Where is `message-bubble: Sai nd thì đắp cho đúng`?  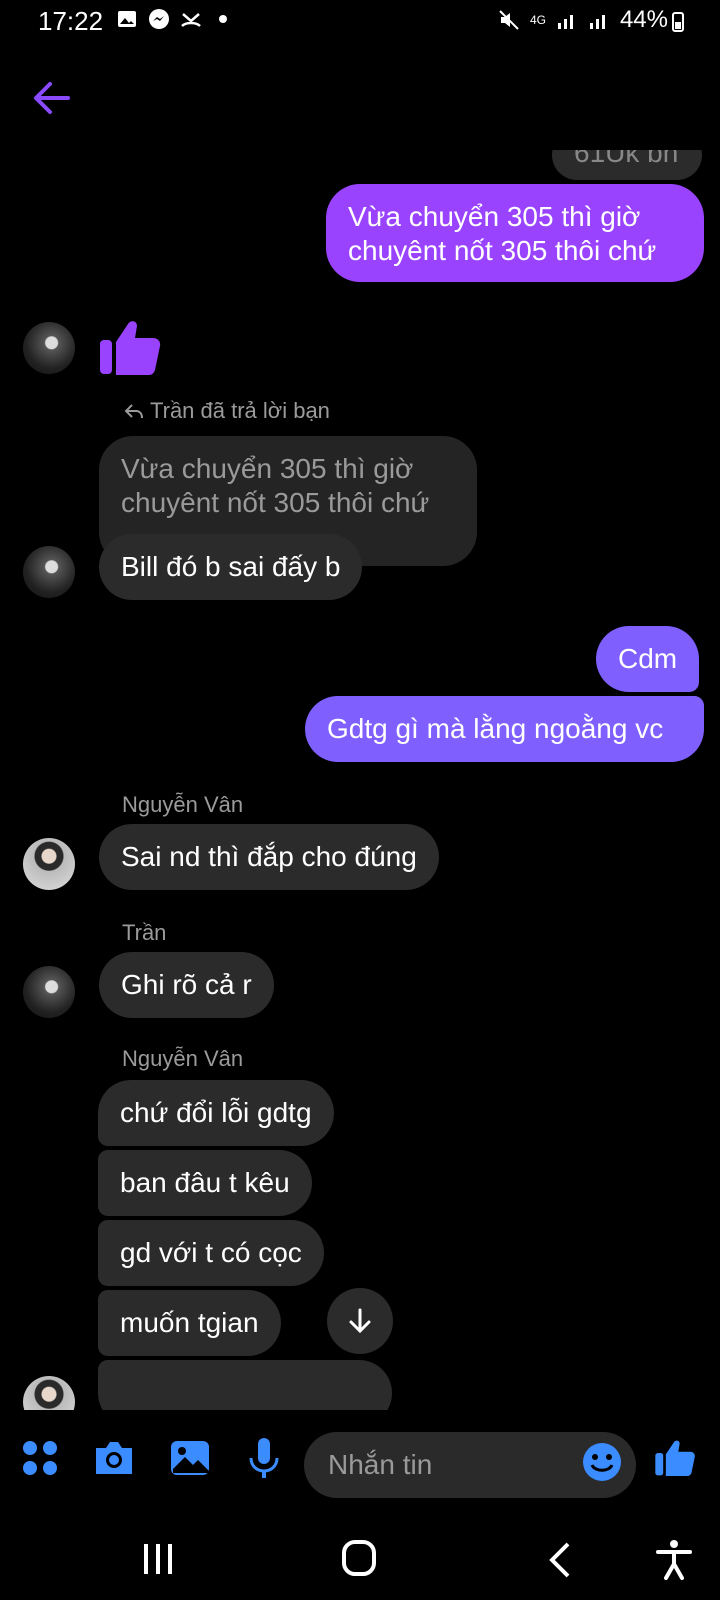
message-bubble: Sai nd thì đắp cho đúng is located at coordinates (269, 857).